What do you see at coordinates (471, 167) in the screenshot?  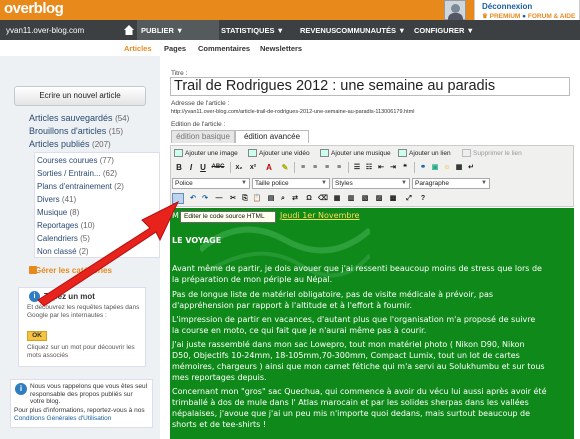 I see `return-icon: ↵` at bounding box center [471, 167].